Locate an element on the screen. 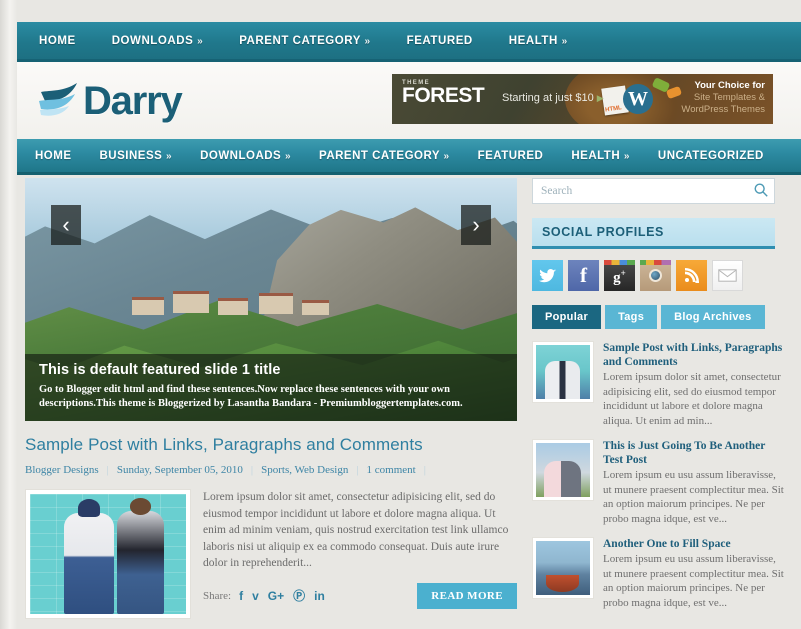 The width and height of the screenshot is (801, 629). ad-brand: THEME FOREST is located at coordinates (443, 93).